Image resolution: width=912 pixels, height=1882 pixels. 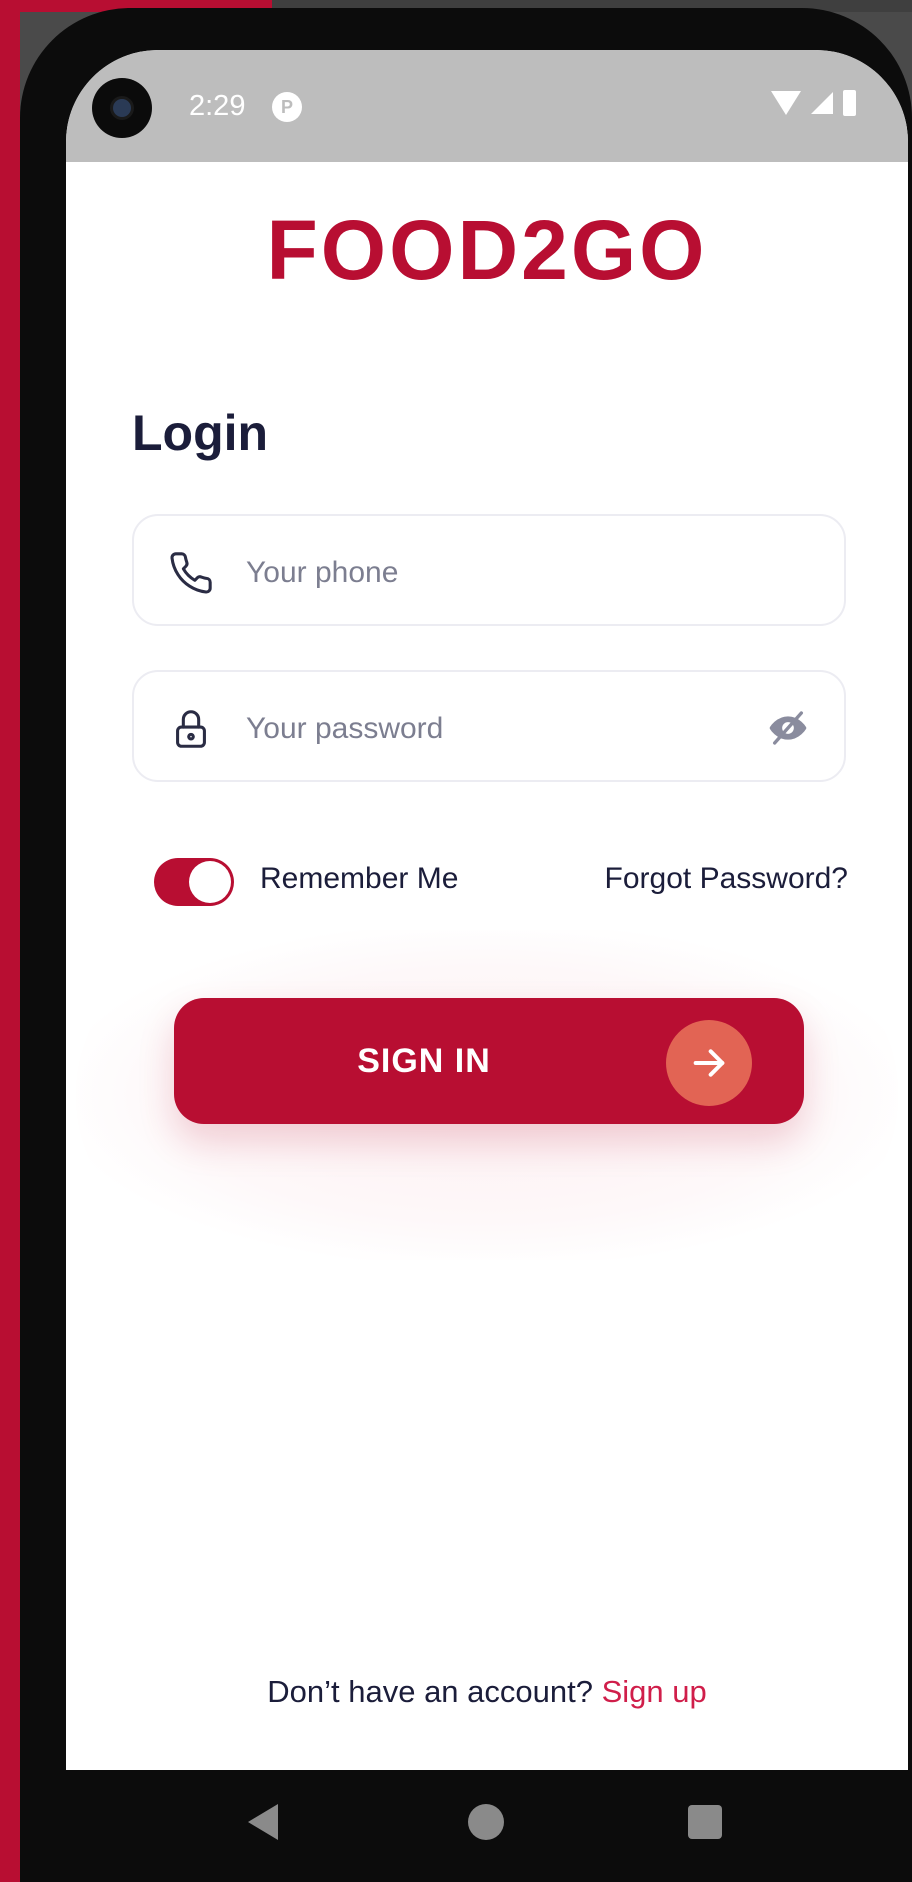 What do you see at coordinates (654, 1691) in the screenshot?
I see `sign-up-link: Sign up` at bounding box center [654, 1691].